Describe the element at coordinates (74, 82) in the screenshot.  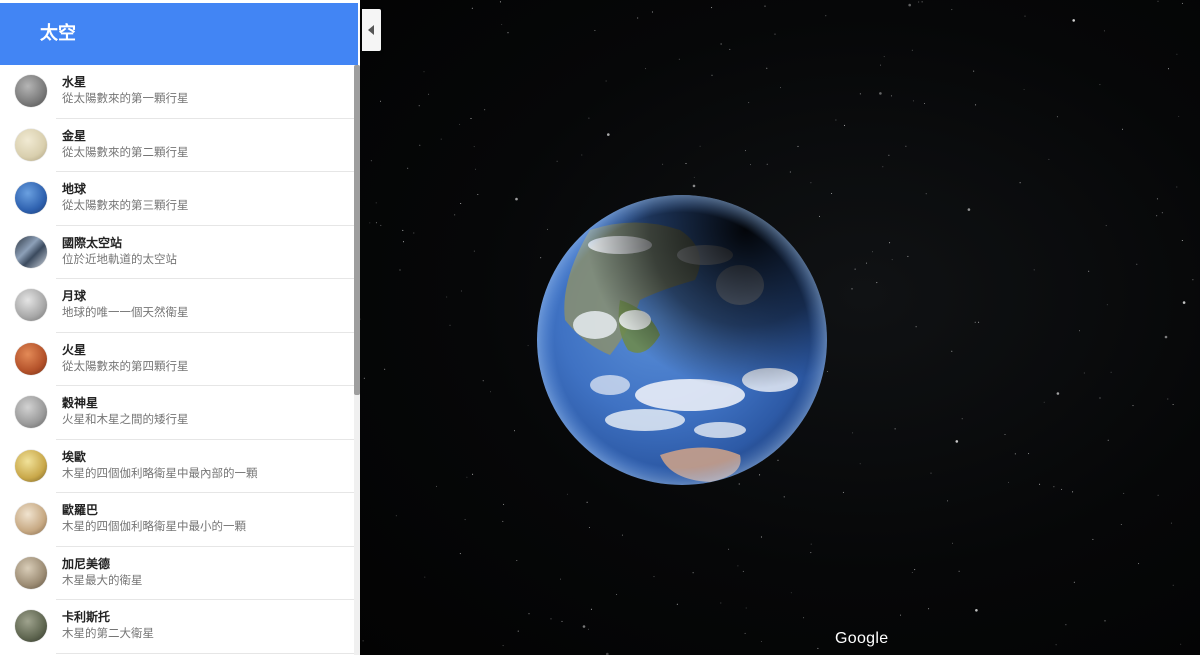
I see `list-item-name: 水星` at that location.